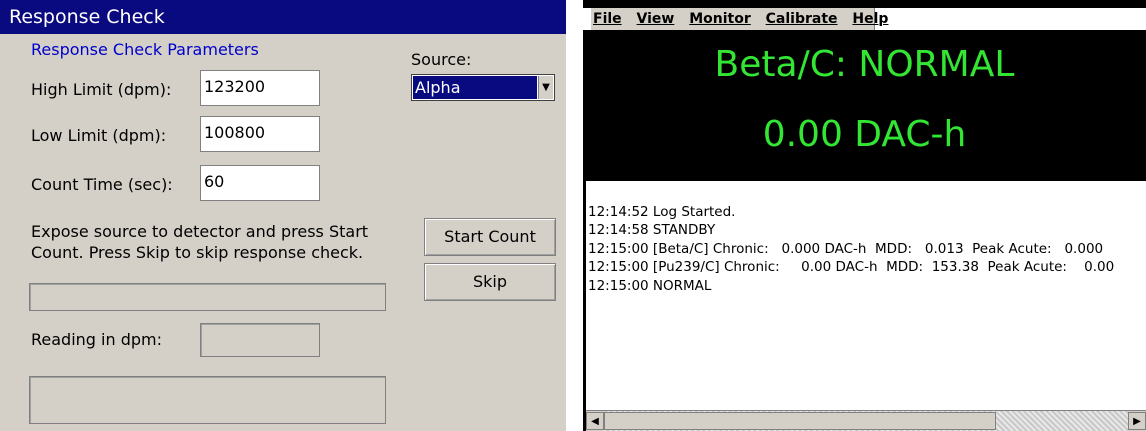  I want to click on menu-bar: File View Monitor Calibrate Help, so click(864, 19).